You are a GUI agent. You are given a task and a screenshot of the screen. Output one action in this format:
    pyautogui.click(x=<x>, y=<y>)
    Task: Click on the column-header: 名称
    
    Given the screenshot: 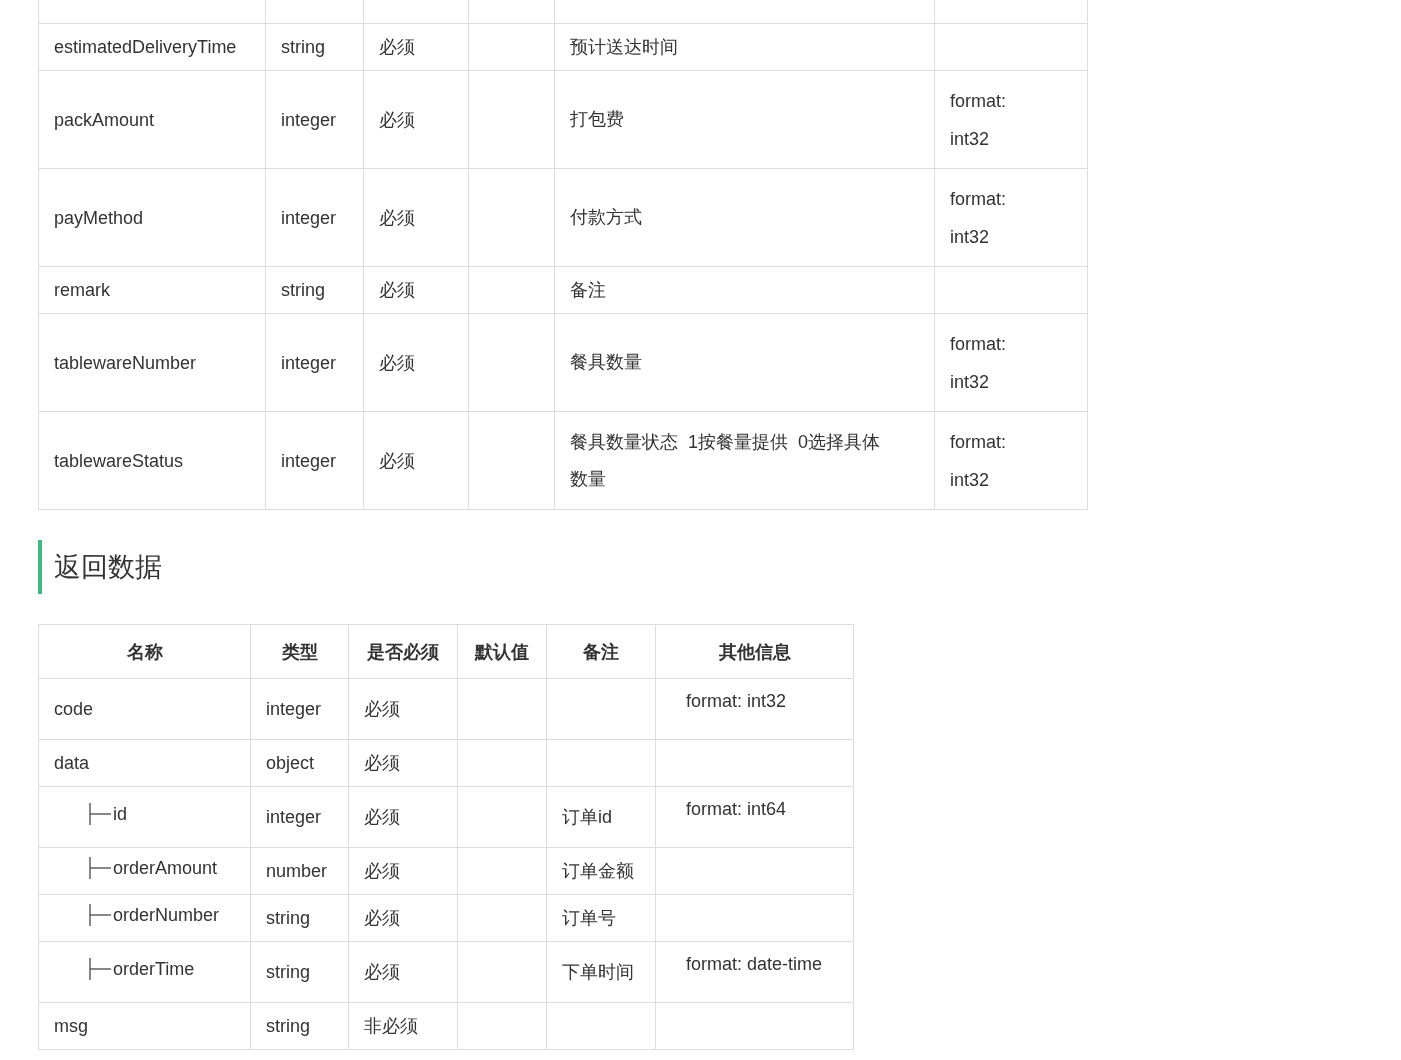 What is the action you would take?
    pyautogui.click(x=144, y=651)
    